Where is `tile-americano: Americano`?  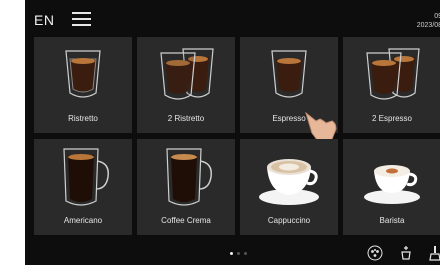
tile-americano: Americano is located at coordinates (83, 187).